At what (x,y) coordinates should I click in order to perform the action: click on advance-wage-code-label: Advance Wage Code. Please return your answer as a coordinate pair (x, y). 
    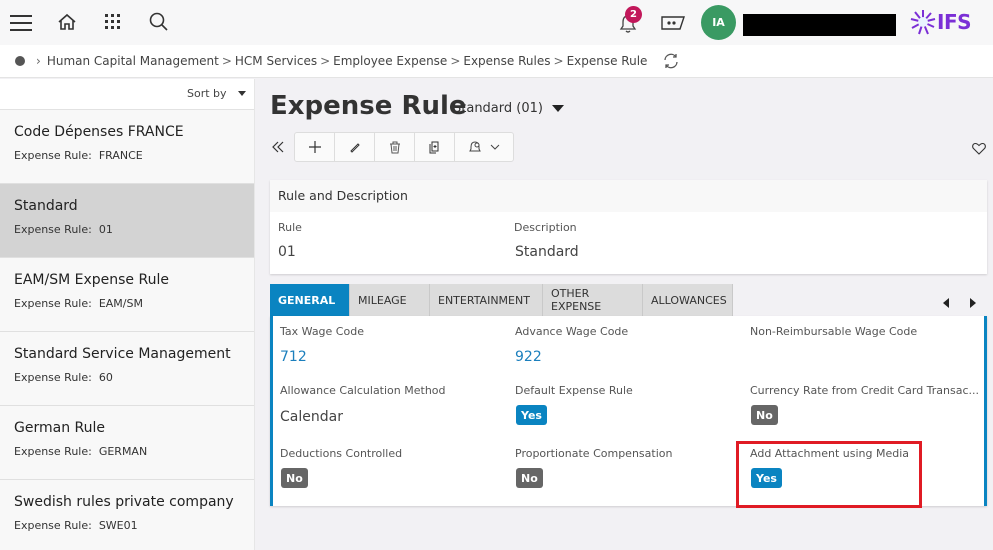
    Looking at the image, I should click on (572, 331).